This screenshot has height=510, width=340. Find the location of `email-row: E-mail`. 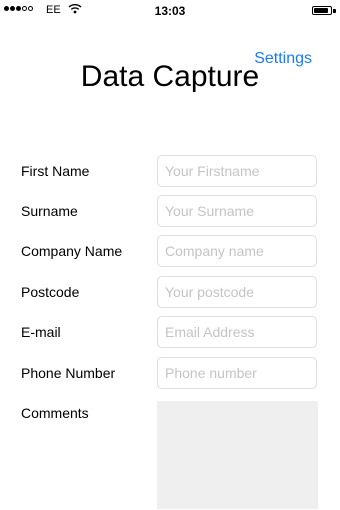

email-row: E-mail is located at coordinates (171, 332).